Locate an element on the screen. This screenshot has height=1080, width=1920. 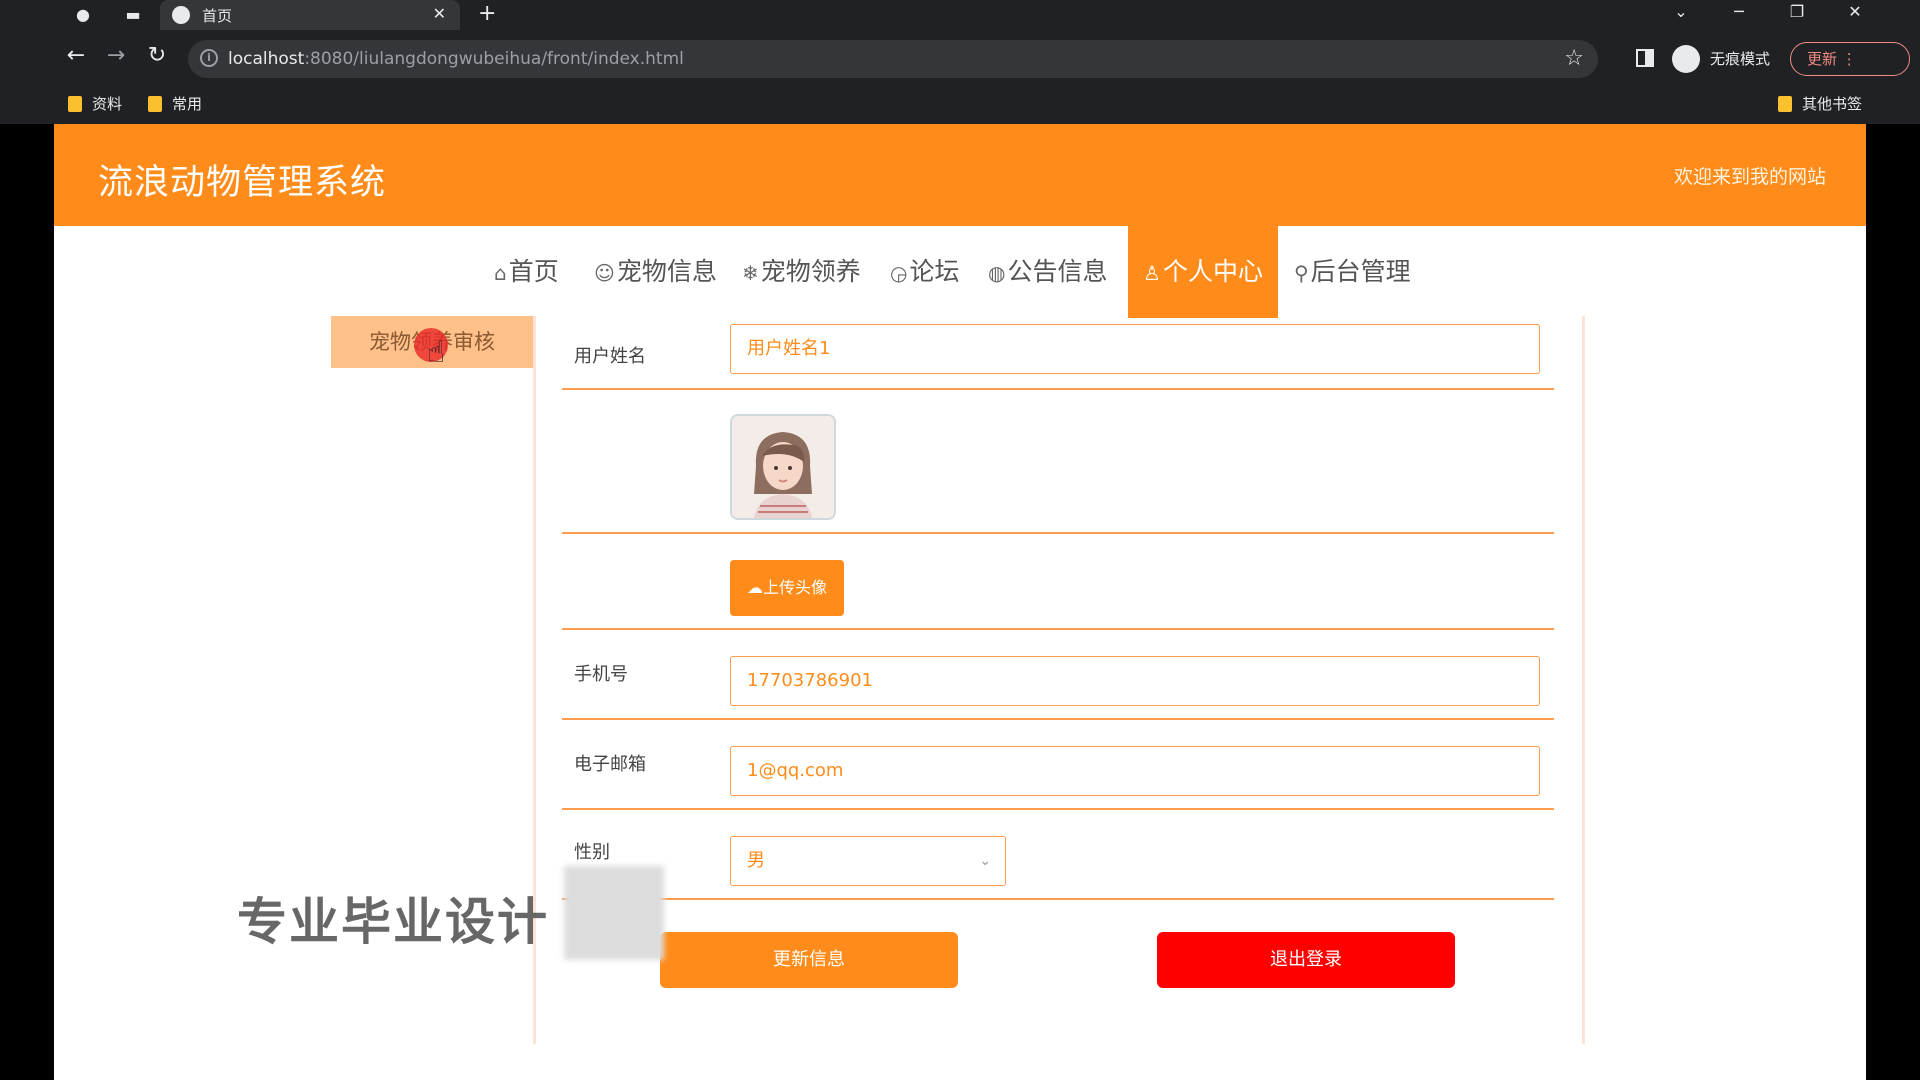
form-row-avatar is located at coordinates (1058, 462).